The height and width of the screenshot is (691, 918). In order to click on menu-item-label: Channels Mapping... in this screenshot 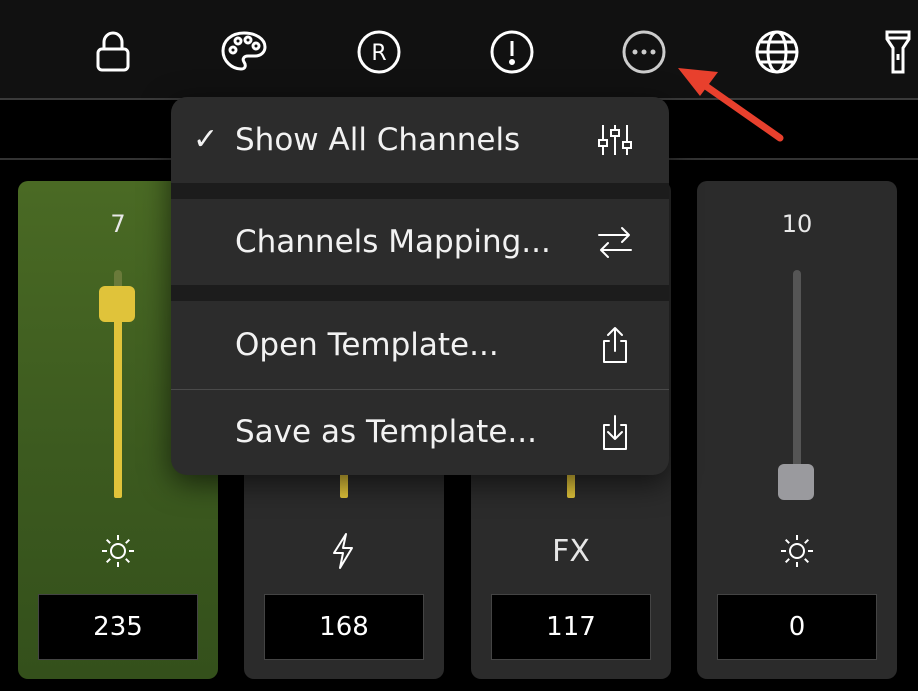, I will do `click(393, 242)`.